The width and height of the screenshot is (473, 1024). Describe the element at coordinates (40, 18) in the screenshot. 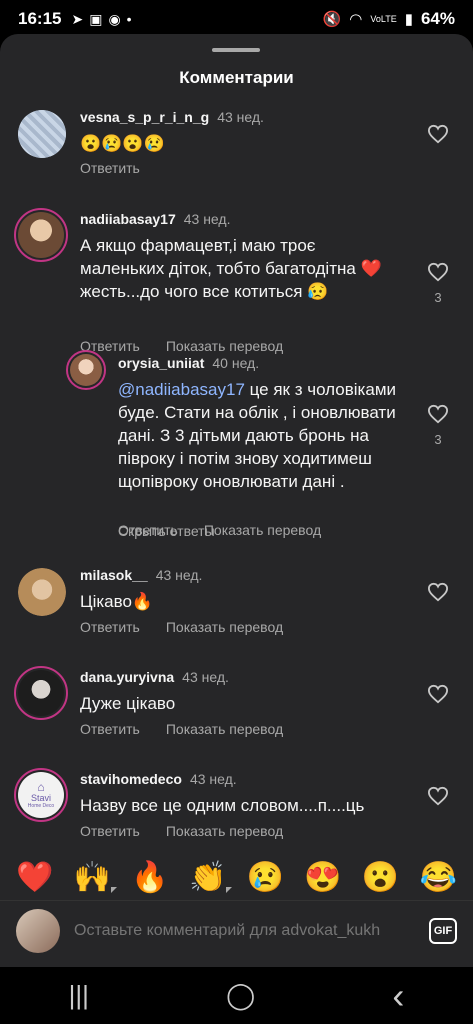

I see `status-time: 16:15` at that location.